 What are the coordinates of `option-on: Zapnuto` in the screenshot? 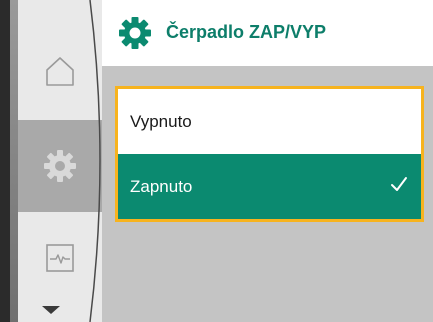 It's located at (269, 186).